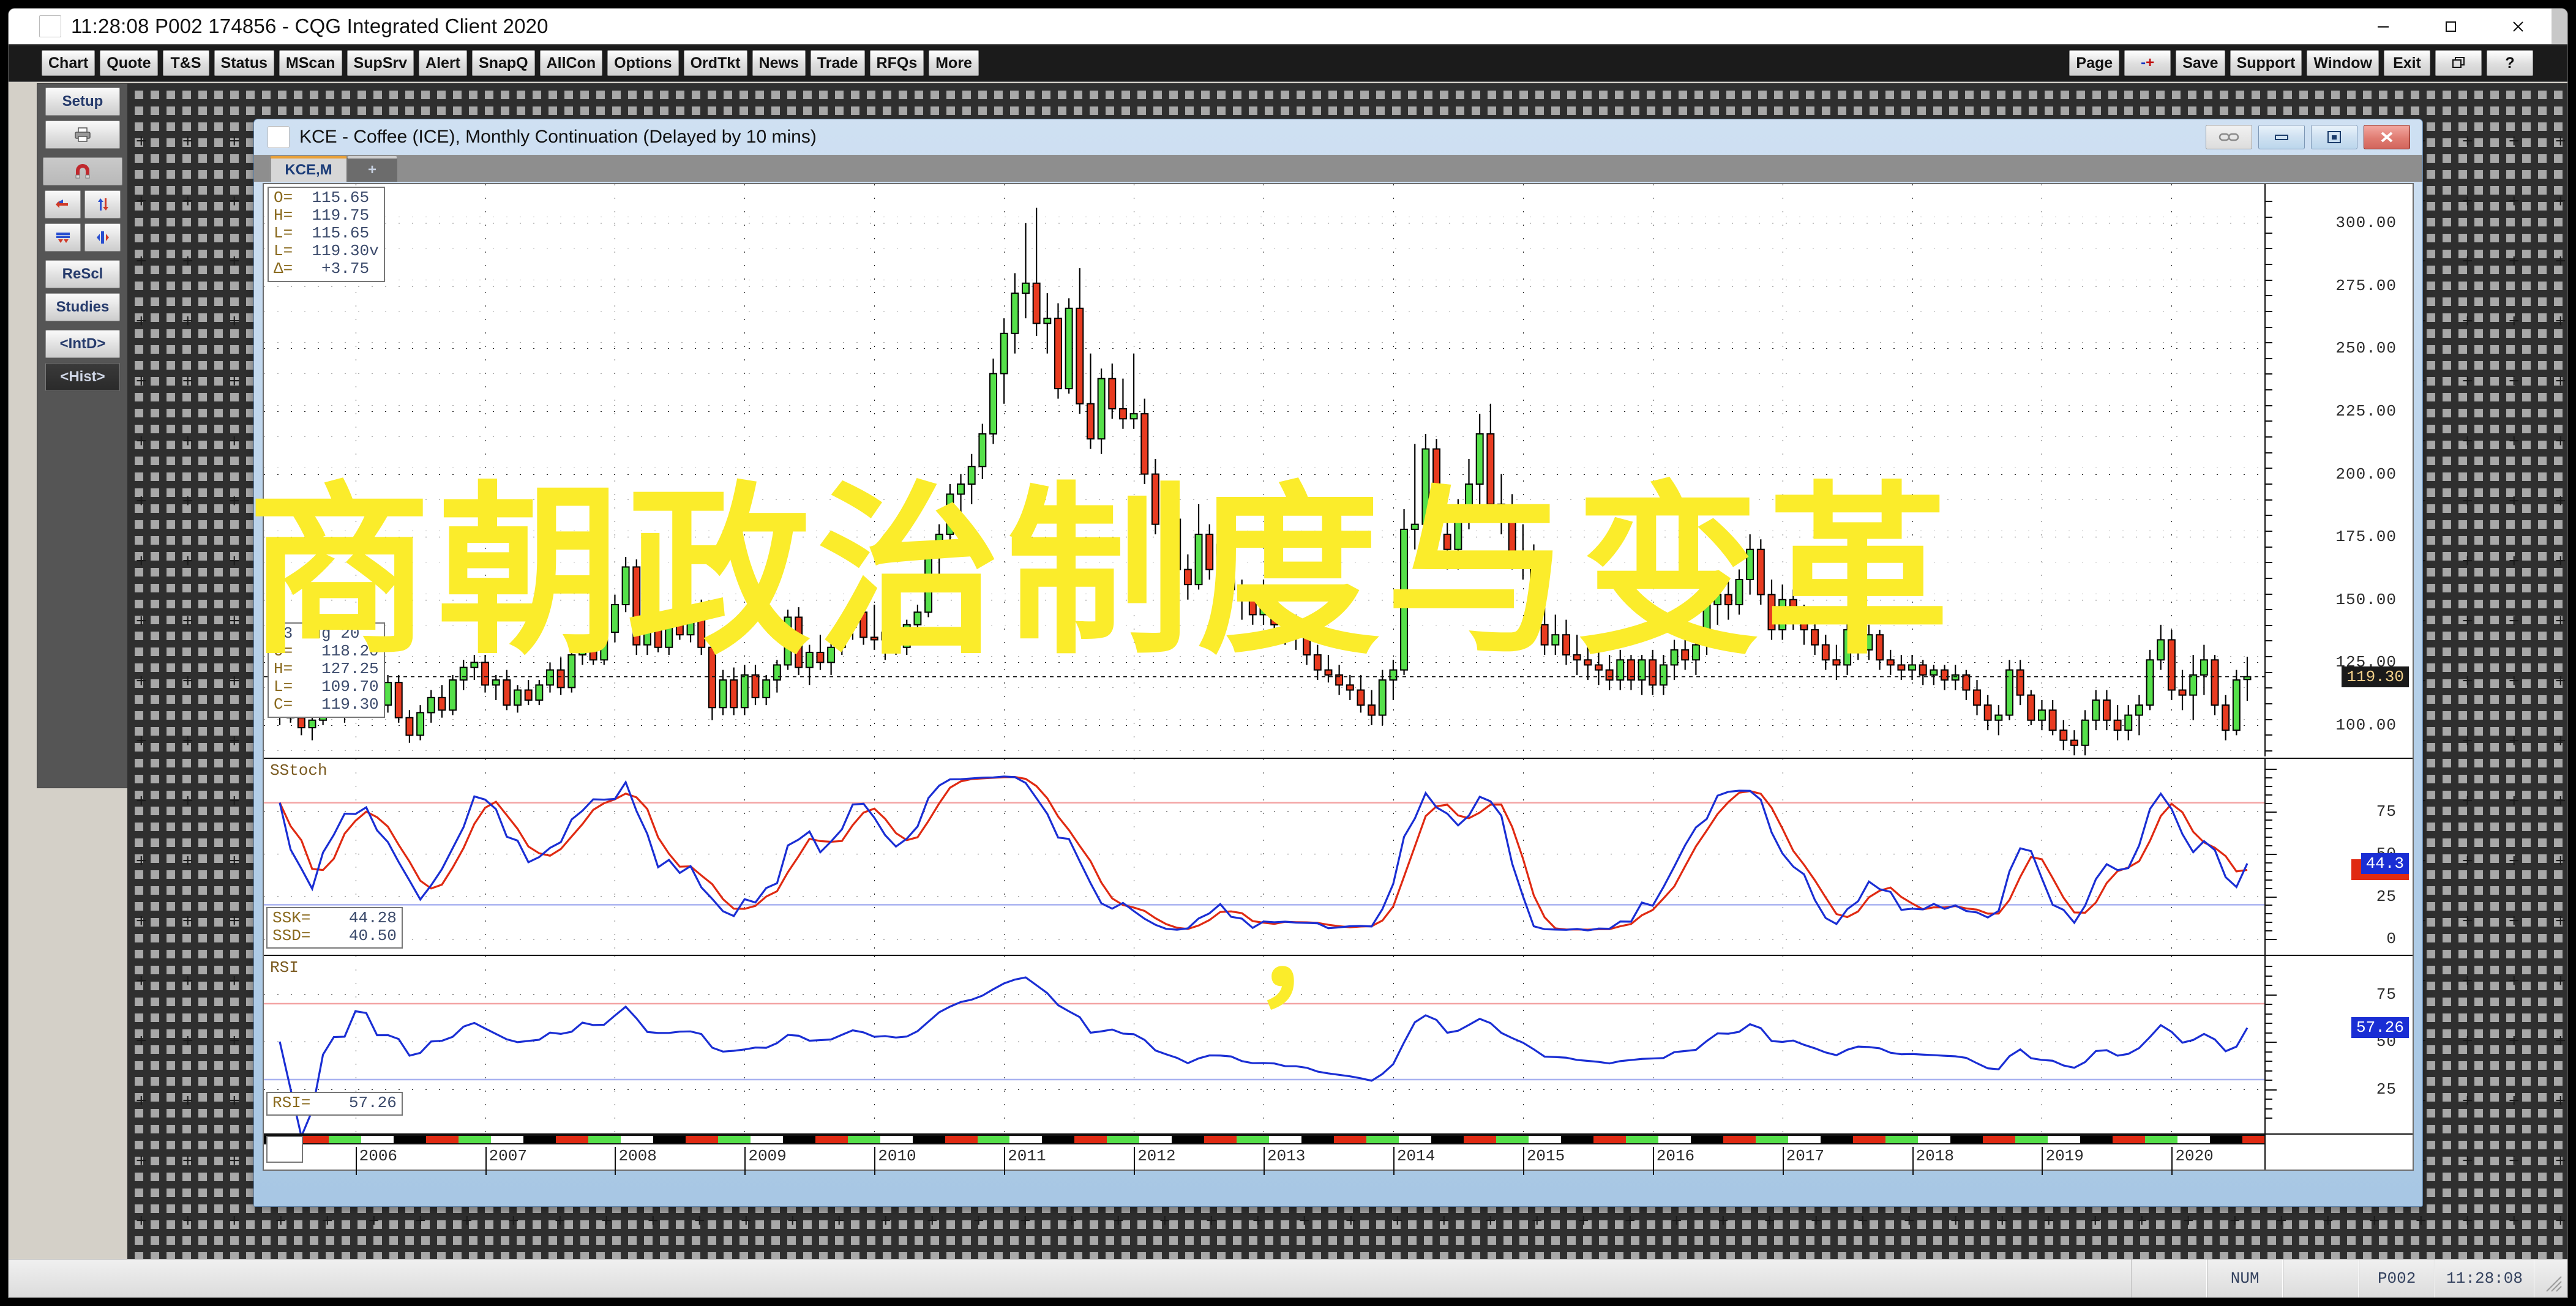 The width and height of the screenshot is (2576, 1306). What do you see at coordinates (2397, 1278) in the screenshot?
I see `status-page-indicator: P002` at bounding box center [2397, 1278].